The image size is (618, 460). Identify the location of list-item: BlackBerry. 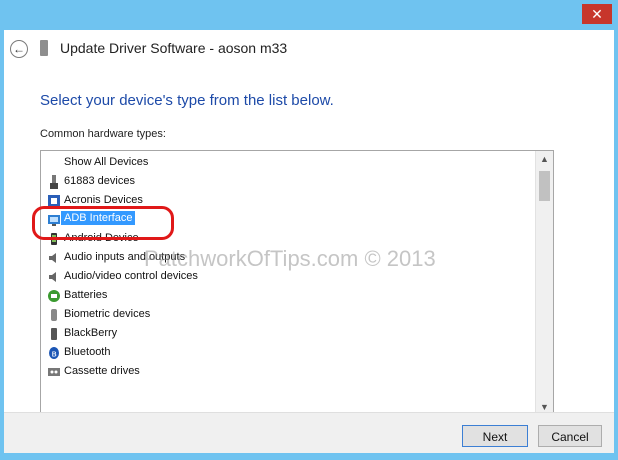
(288, 333).